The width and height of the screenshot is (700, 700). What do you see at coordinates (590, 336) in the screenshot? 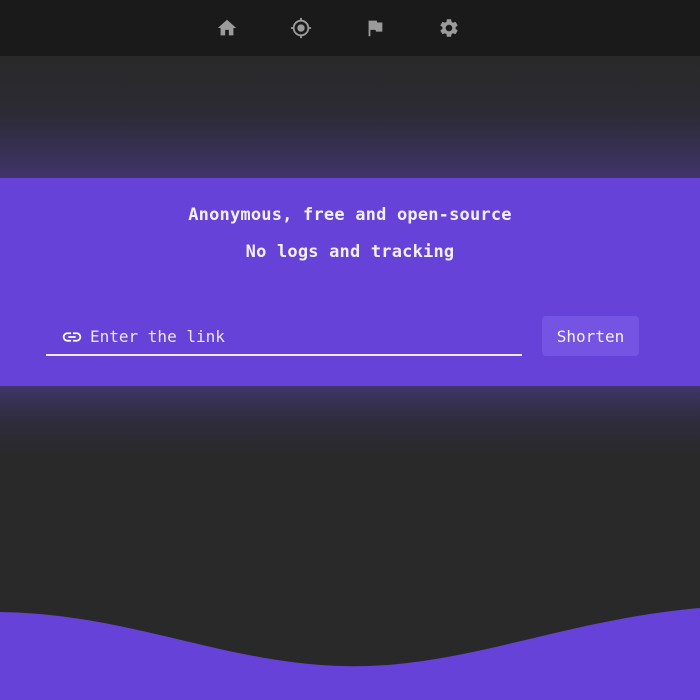
I see `shorten-button: Shorten` at bounding box center [590, 336].